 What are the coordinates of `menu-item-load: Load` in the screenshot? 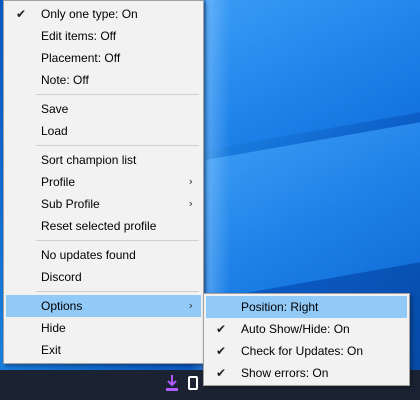 It's located at (103, 131).